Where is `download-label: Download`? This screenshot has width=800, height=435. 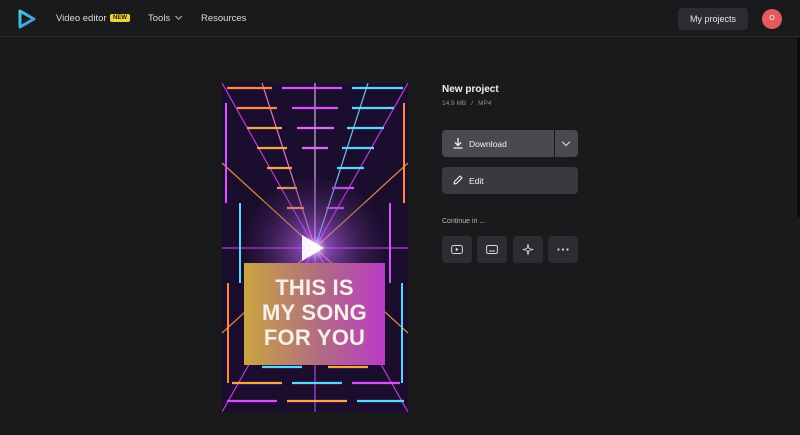 download-label: Download is located at coordinates (488, 144).